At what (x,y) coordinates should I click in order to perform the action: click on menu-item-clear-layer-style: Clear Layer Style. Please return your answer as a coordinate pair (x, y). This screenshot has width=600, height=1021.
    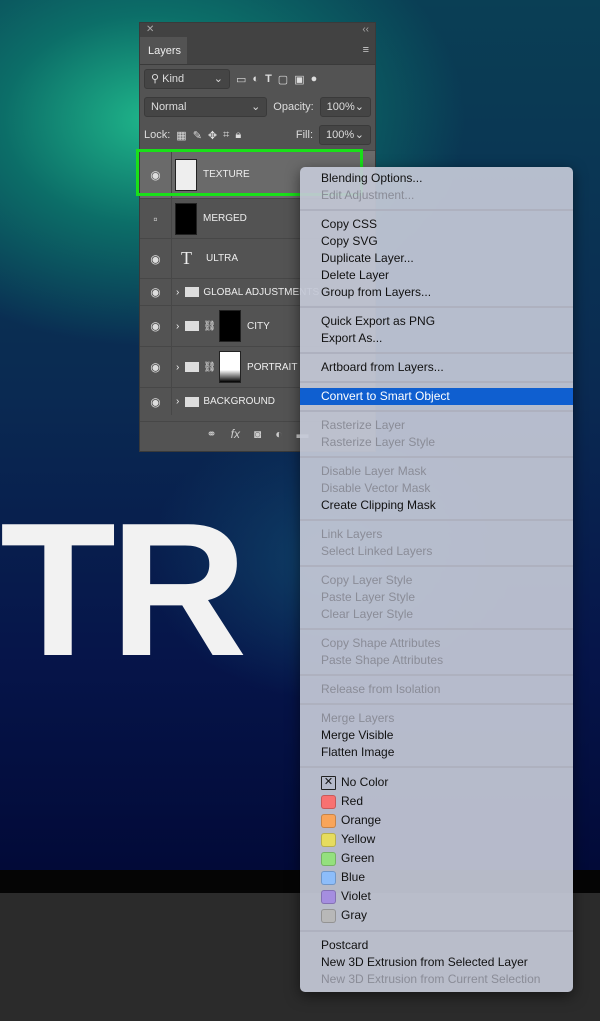
    Looking at the image, I should click on (367, 614).